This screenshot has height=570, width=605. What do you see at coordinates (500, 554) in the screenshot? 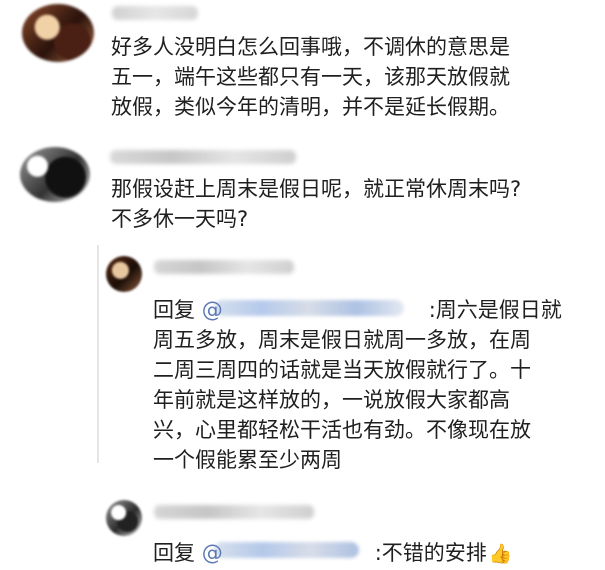
I see `thumbs-up-icon: 👍` at bounding box center [500, 554].